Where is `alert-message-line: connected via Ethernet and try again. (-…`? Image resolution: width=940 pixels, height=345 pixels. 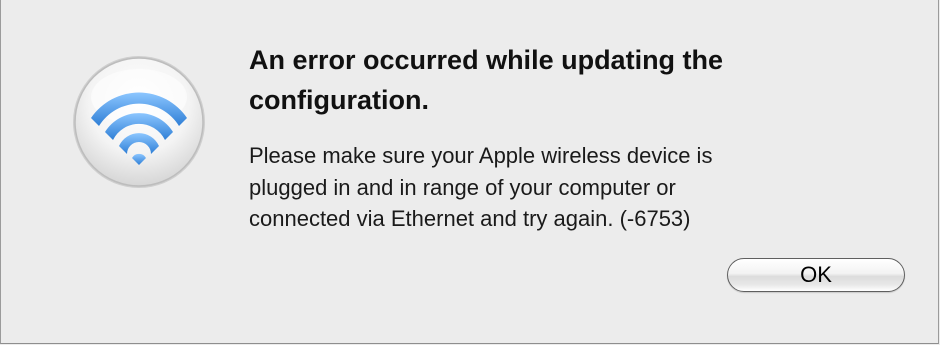
alert-message-line: connected via Ethernet and try again. (-… is located at coordinates (470, 218).